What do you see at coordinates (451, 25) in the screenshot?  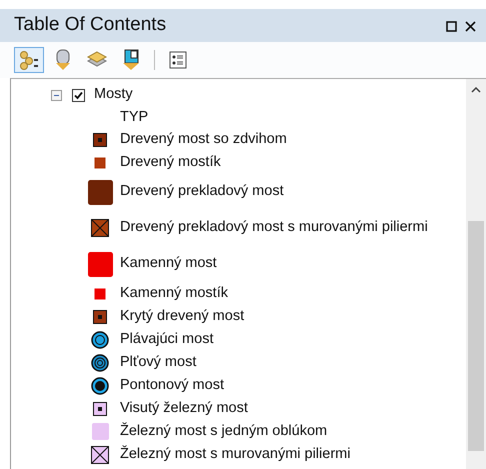 I see `maximize-button` at bounding box center [451, 25].